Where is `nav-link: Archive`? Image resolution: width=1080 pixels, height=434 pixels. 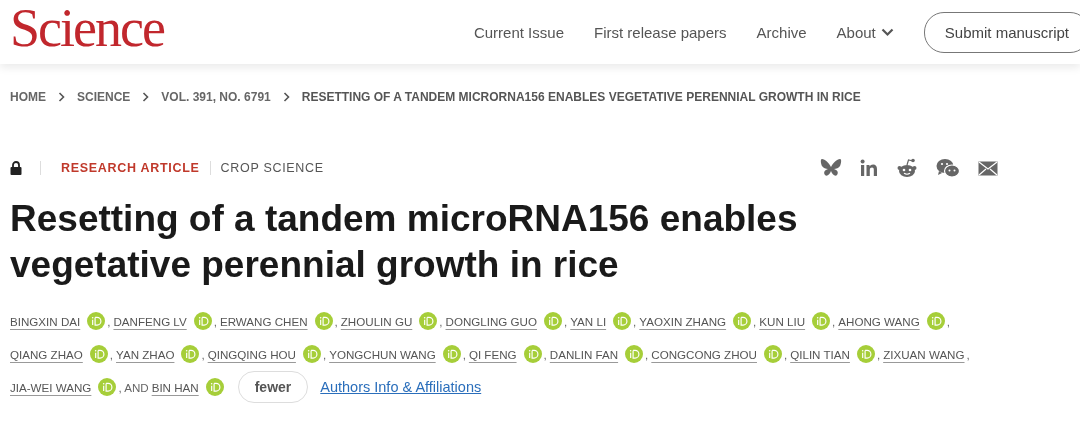
nav-link: Archive is located at coordinates (781, 32).